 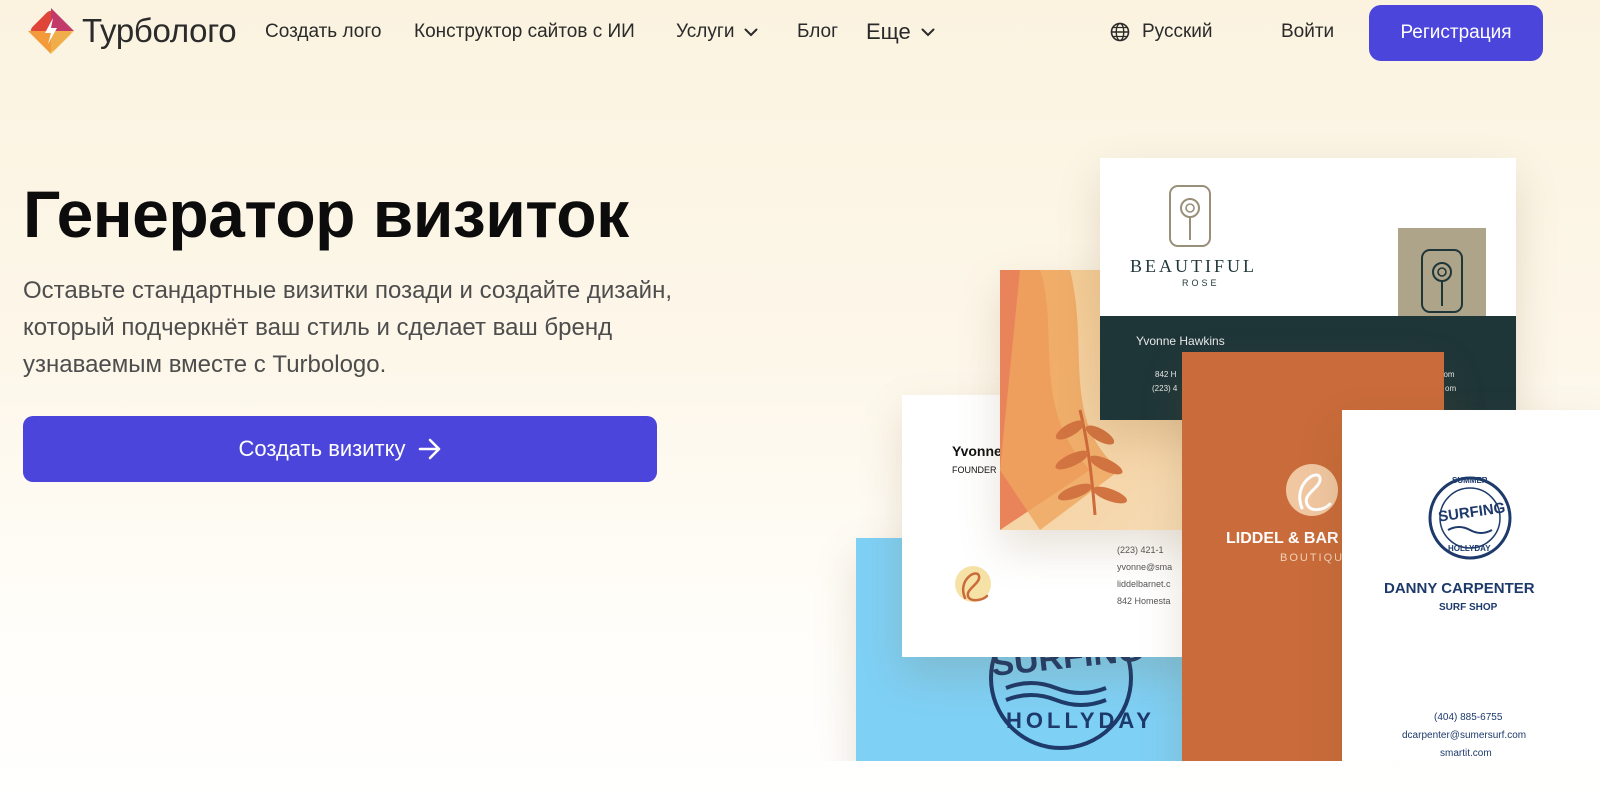 What do you see at coordinates (1201, 283) in the screenshot?
I see `rose-card-brand-sub: ROSE` at bounding box center [1201, 283].